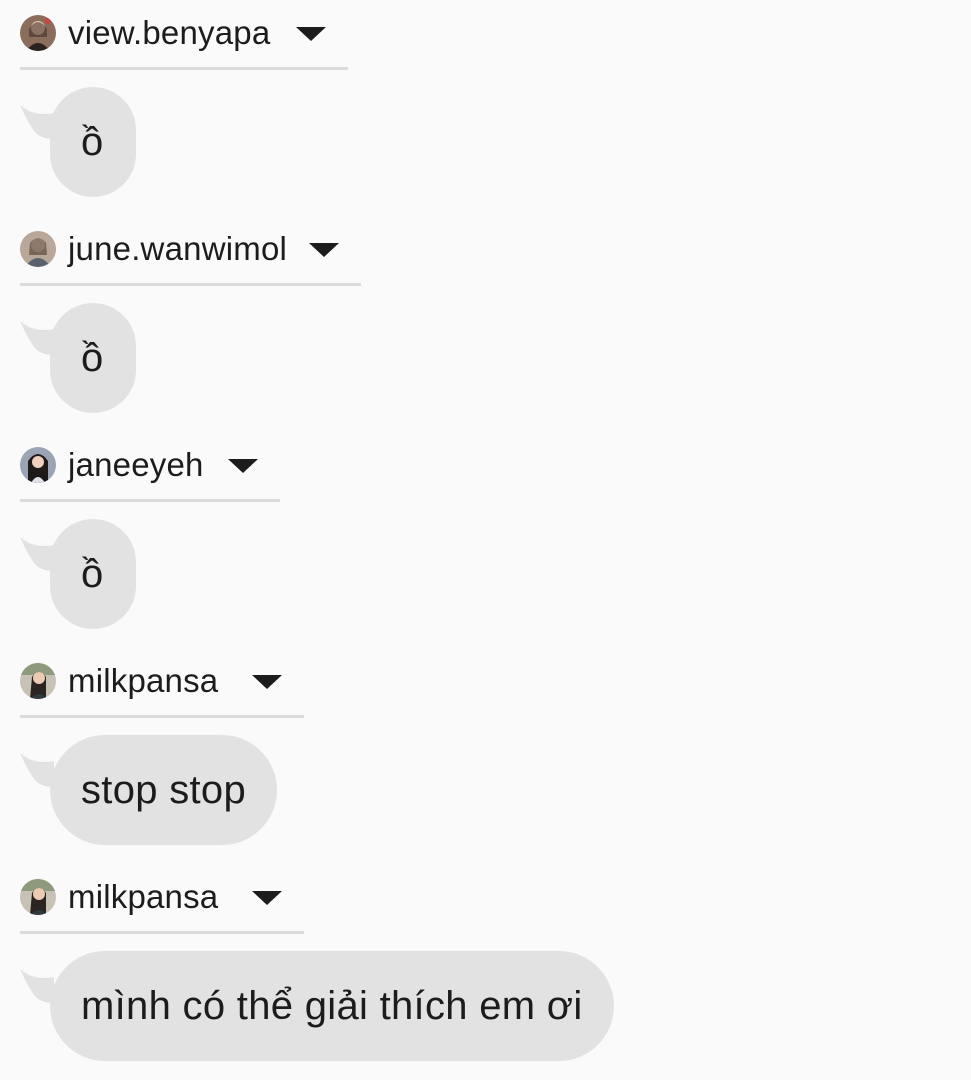 The image size is (971, 1080). What do you see at coordinates (332, 1006) in the screenshot?
I see `message-bubble: mình có thể giải thích em ơi` at bounding box center [332, 1006].